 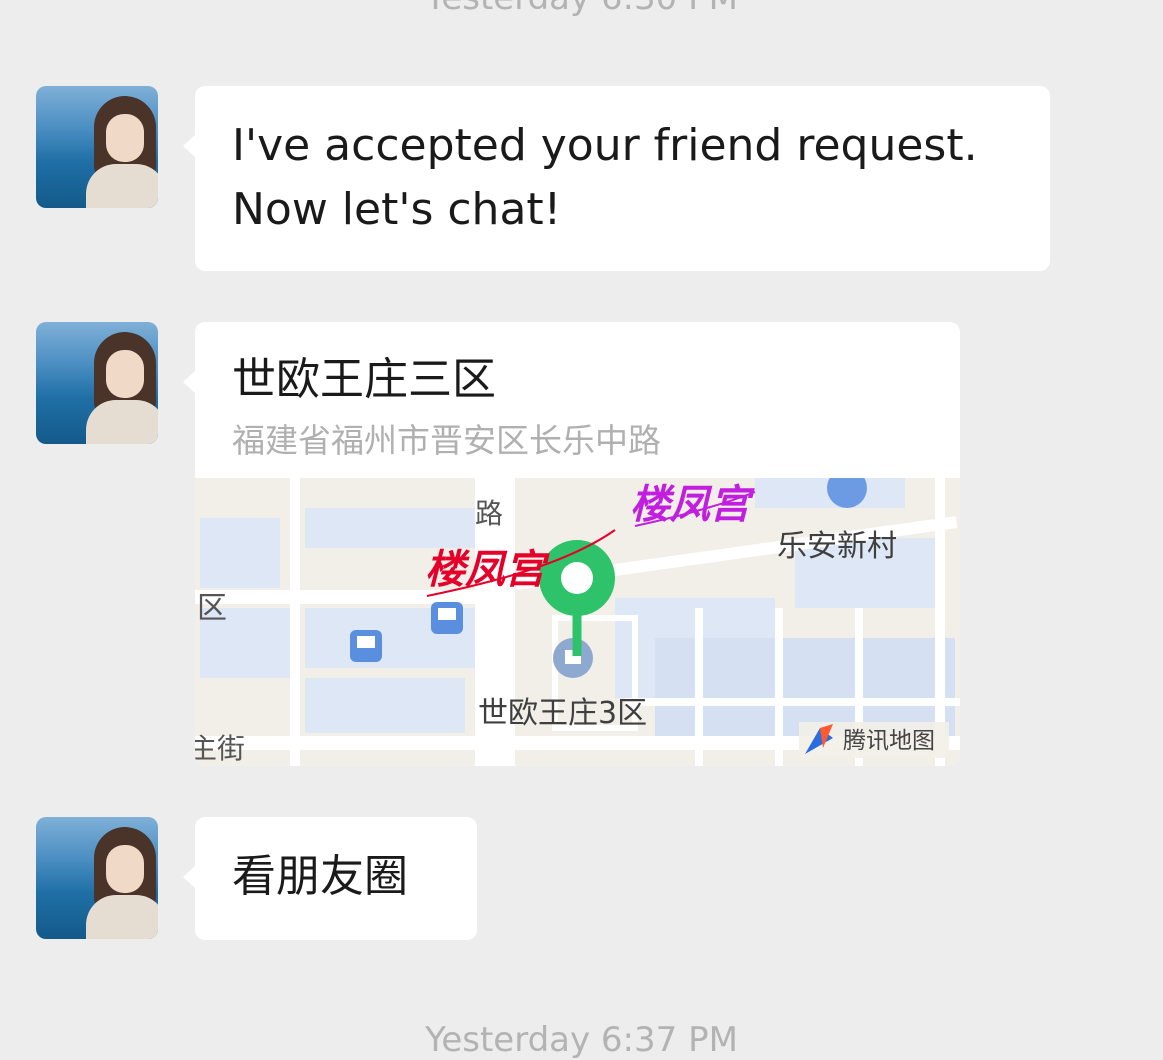 What do you see at coordinates (581, 9) in the screenshot?
I see `timestamp: Yesterday 6:30 PM` at bounding box center [581, 9].